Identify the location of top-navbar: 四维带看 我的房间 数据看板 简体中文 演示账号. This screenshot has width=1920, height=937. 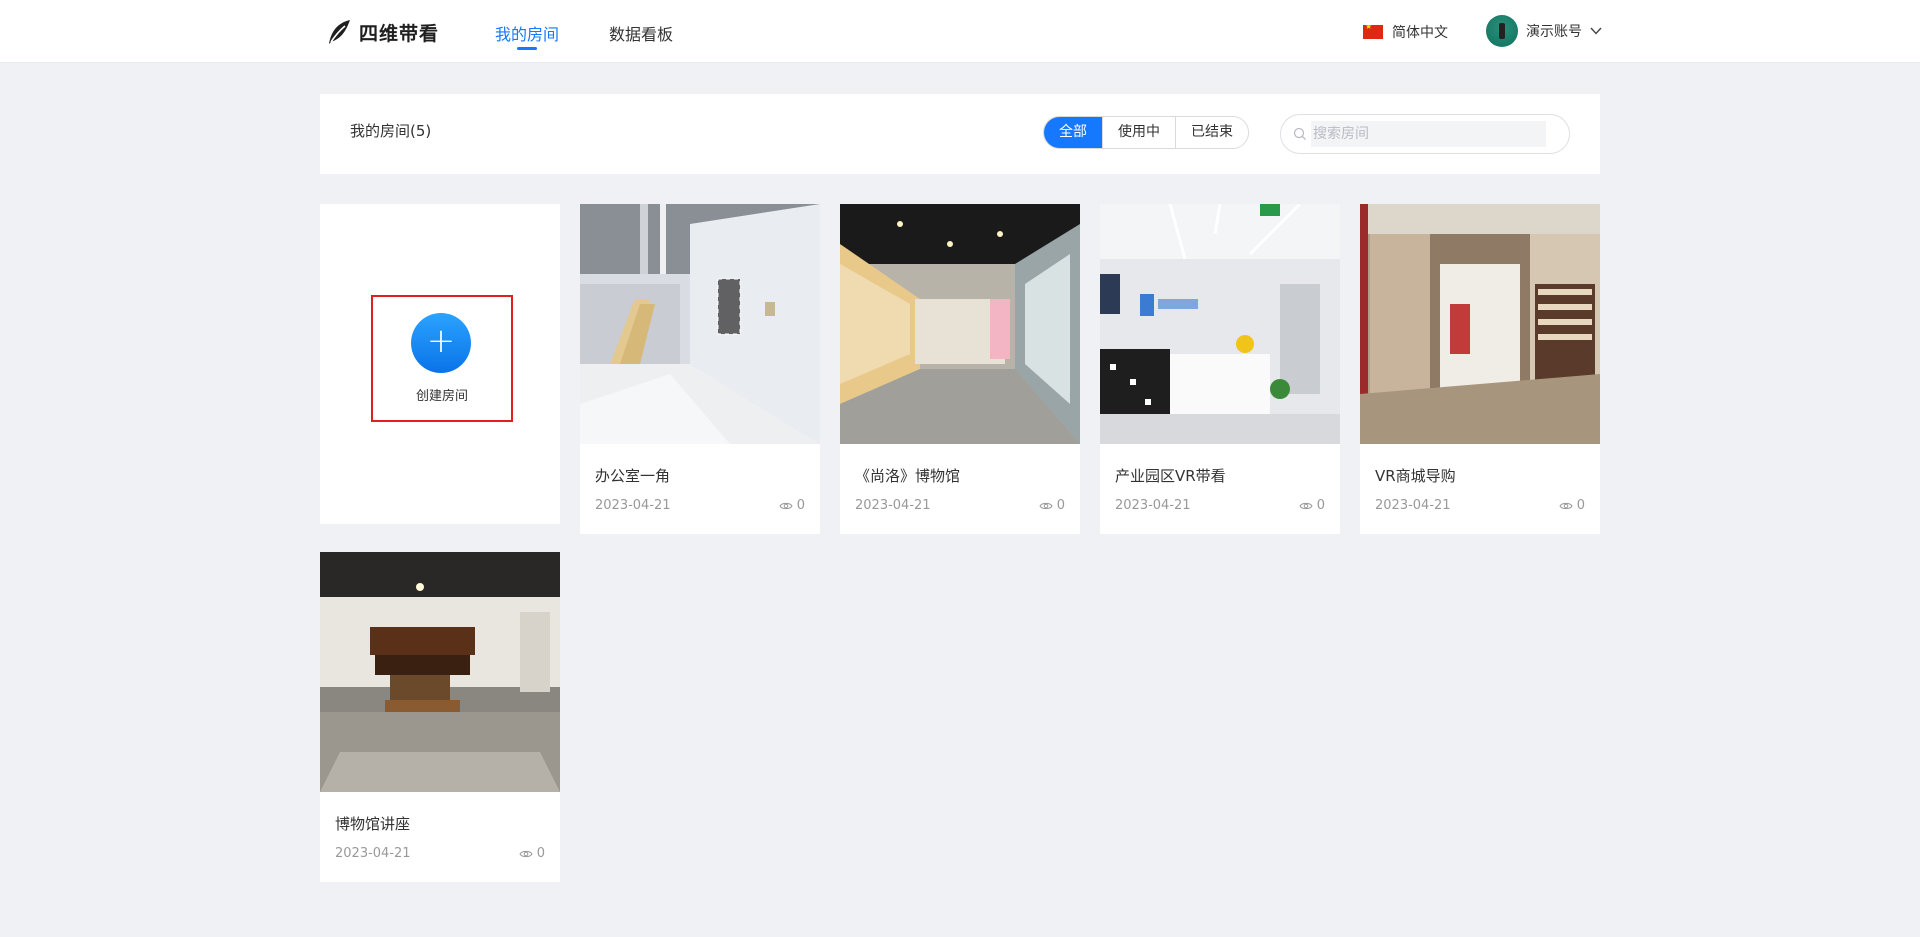
(960, 31).